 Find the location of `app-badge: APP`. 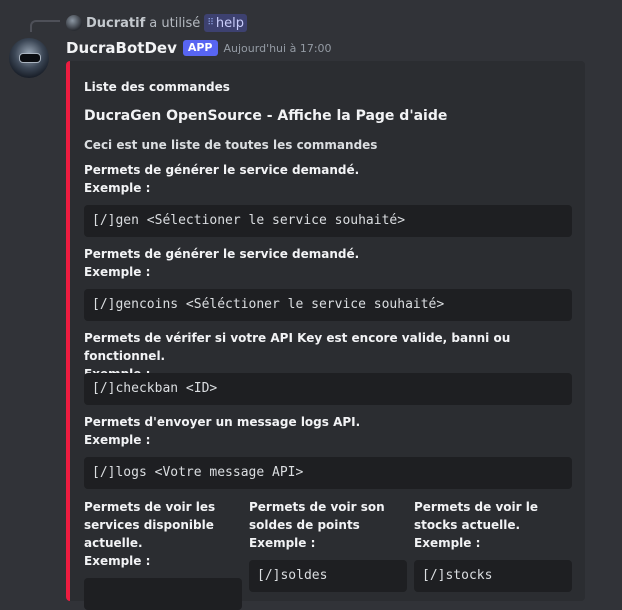

app-badge: APP is located at coordinates (200, 48).